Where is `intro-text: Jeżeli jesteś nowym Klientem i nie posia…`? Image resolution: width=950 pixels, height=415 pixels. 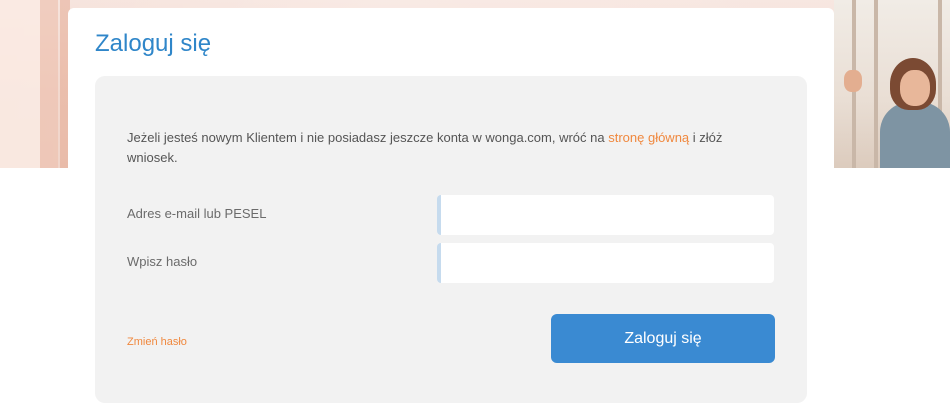
intro-text: Jeżeli jesteś nowym Klientem i nie posia… is located at coordinates (437, 148).